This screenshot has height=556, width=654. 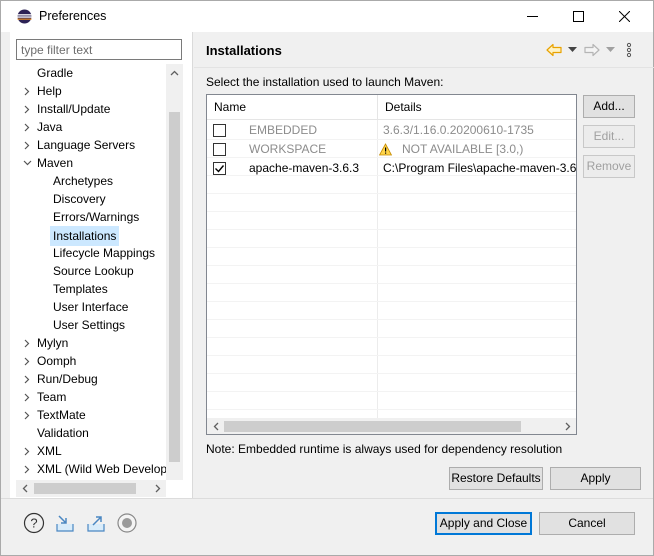 I want to click on cancel-button: Cancel, so click(x=587, y=523).